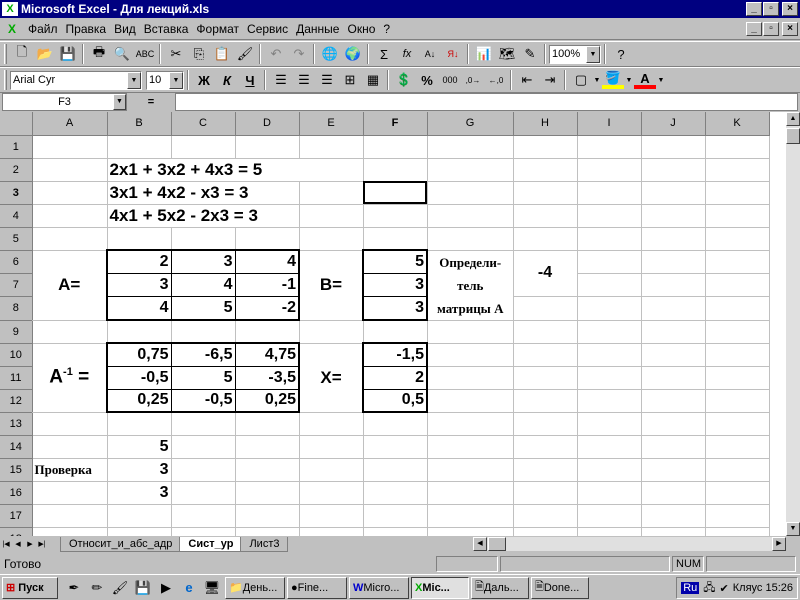 The width and height of the screenshot is (800, 600). What do you see at coordinates (70, 285) in the screenshot?
I see `matrix-a-label: A=` at bounding box center [70, 285].